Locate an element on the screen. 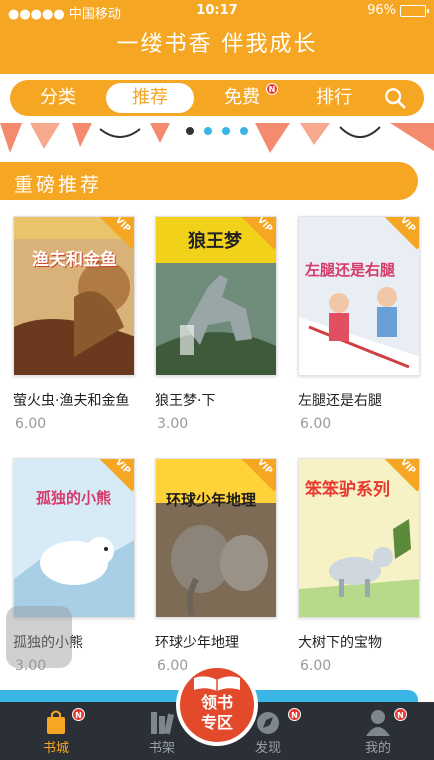  user-icon is located at coordinates (378, 723).